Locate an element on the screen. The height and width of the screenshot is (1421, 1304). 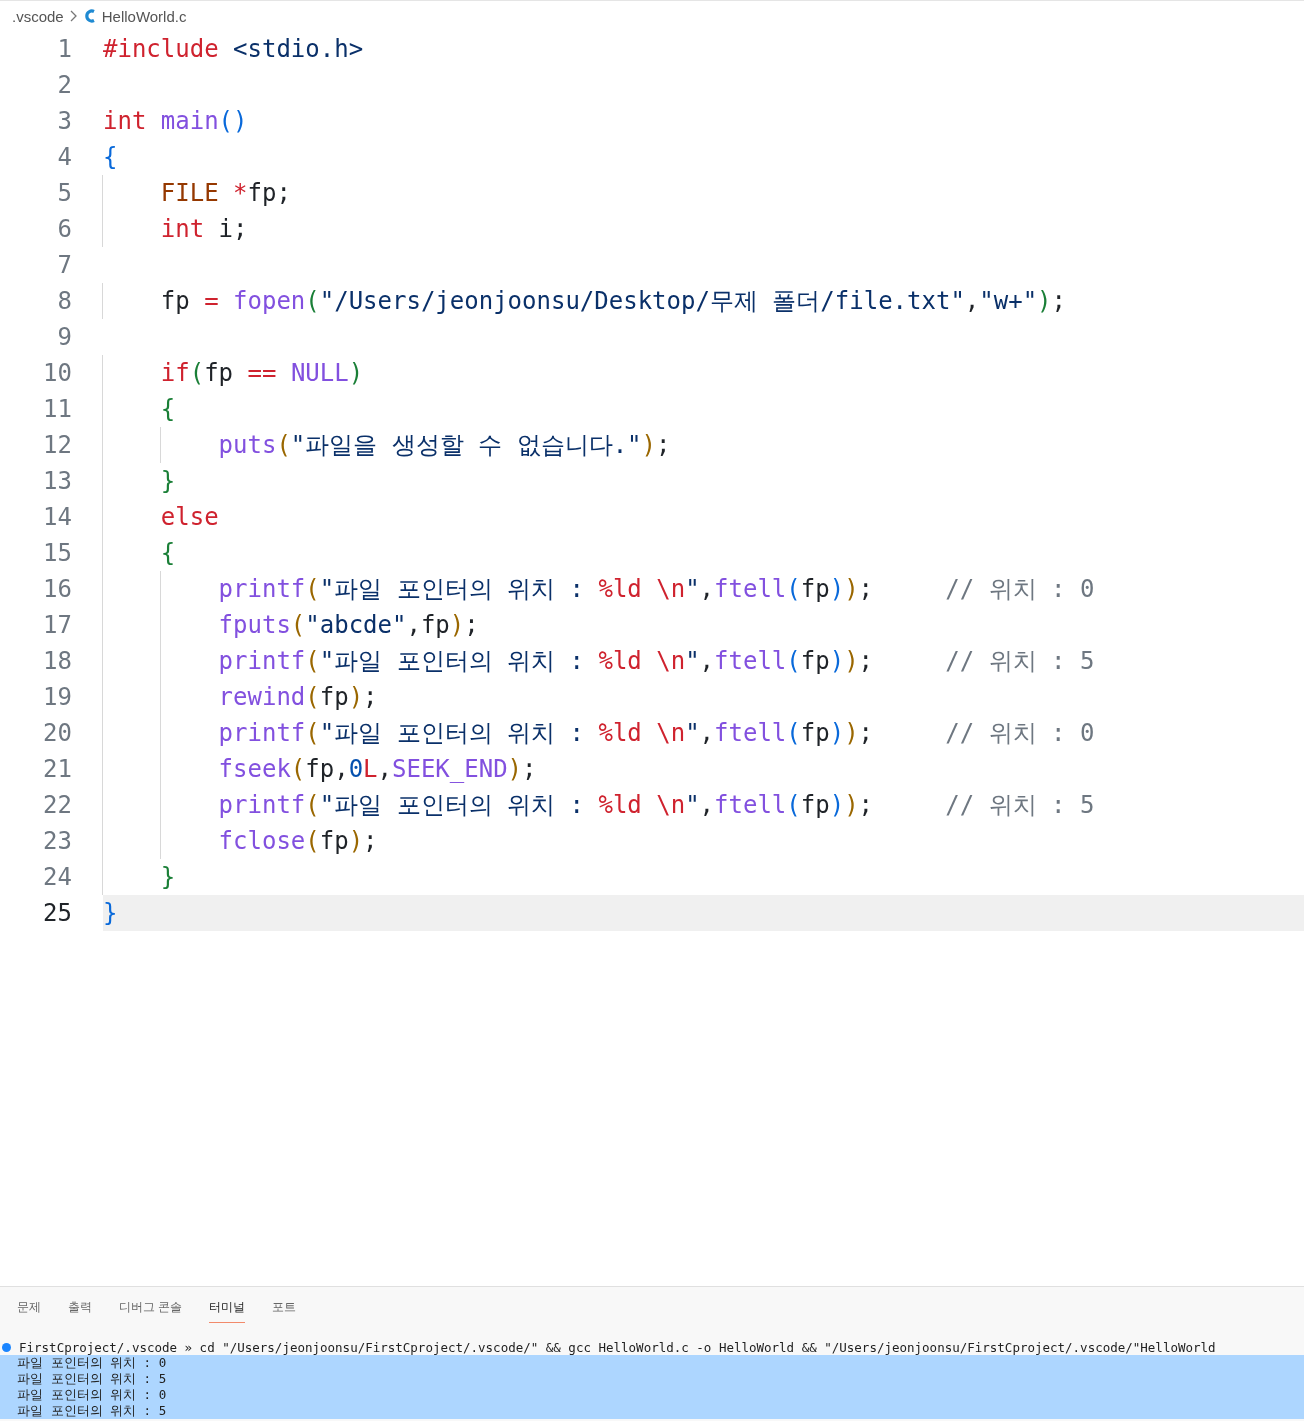
line-number: 1 is located at coordinates (64, 49).